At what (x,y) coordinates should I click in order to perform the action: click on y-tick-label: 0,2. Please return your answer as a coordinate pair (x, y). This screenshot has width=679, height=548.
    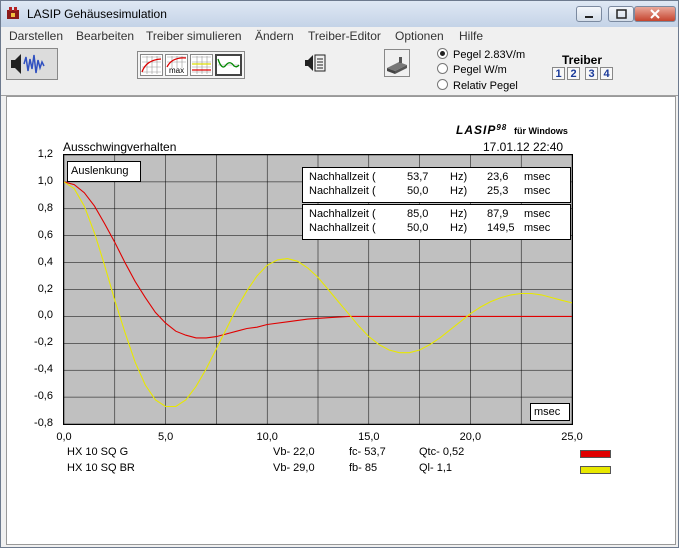
    Looking at the image, I should click on (45, 288).